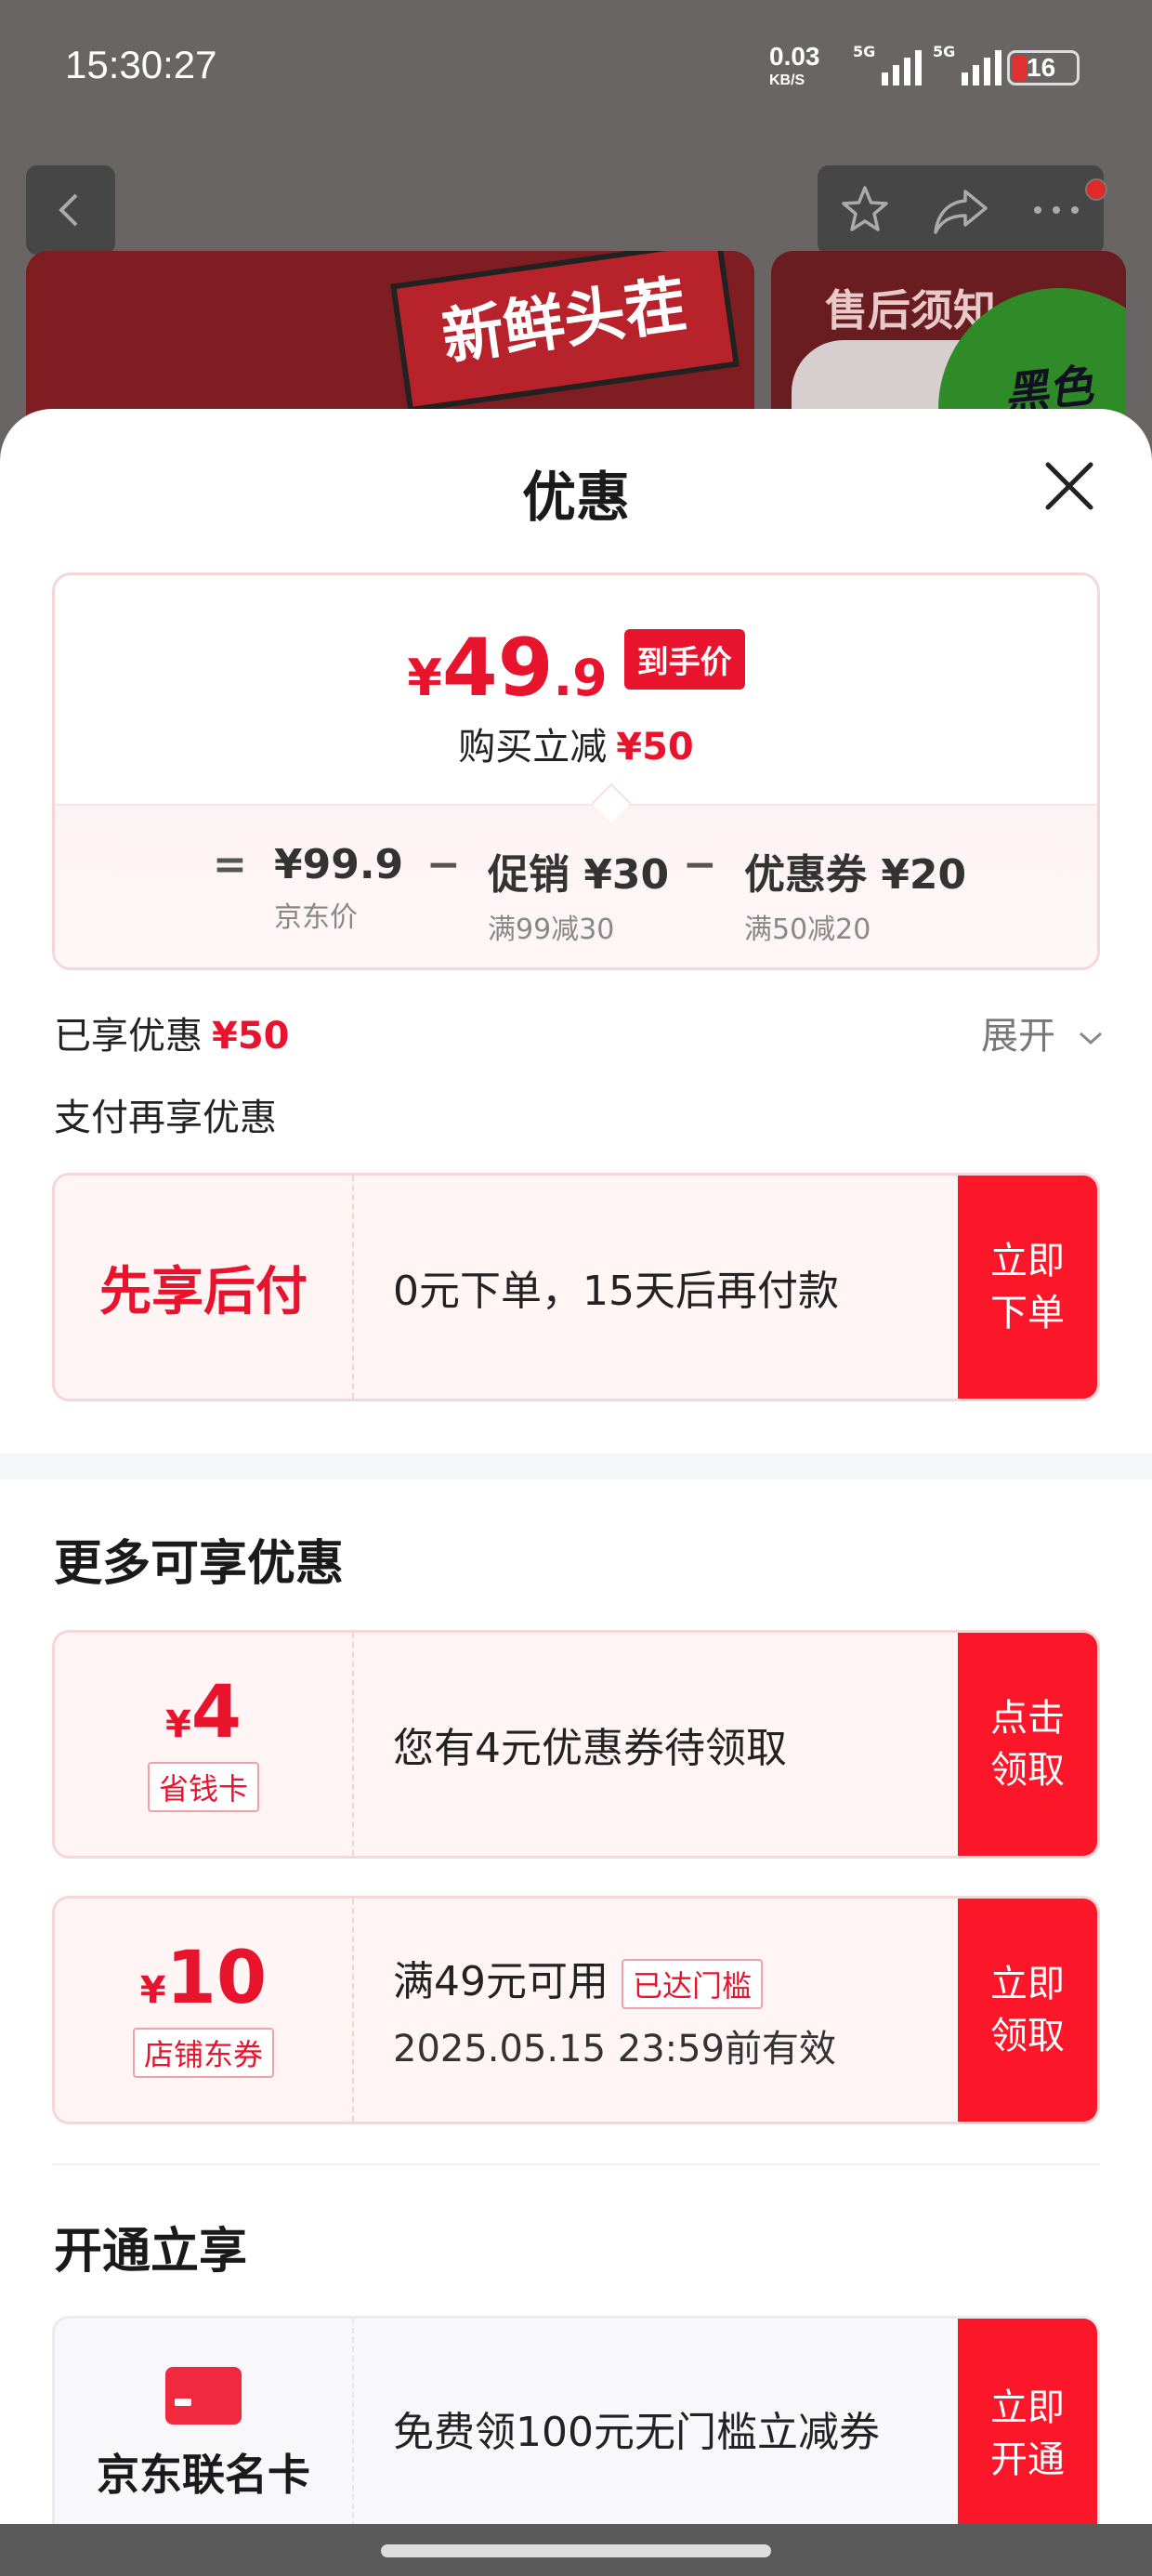  Describe the element at coordinates (855, 898) in the screenshot. I see `coupon-discount: 优惠券 ¥20 满50减20` at that location.